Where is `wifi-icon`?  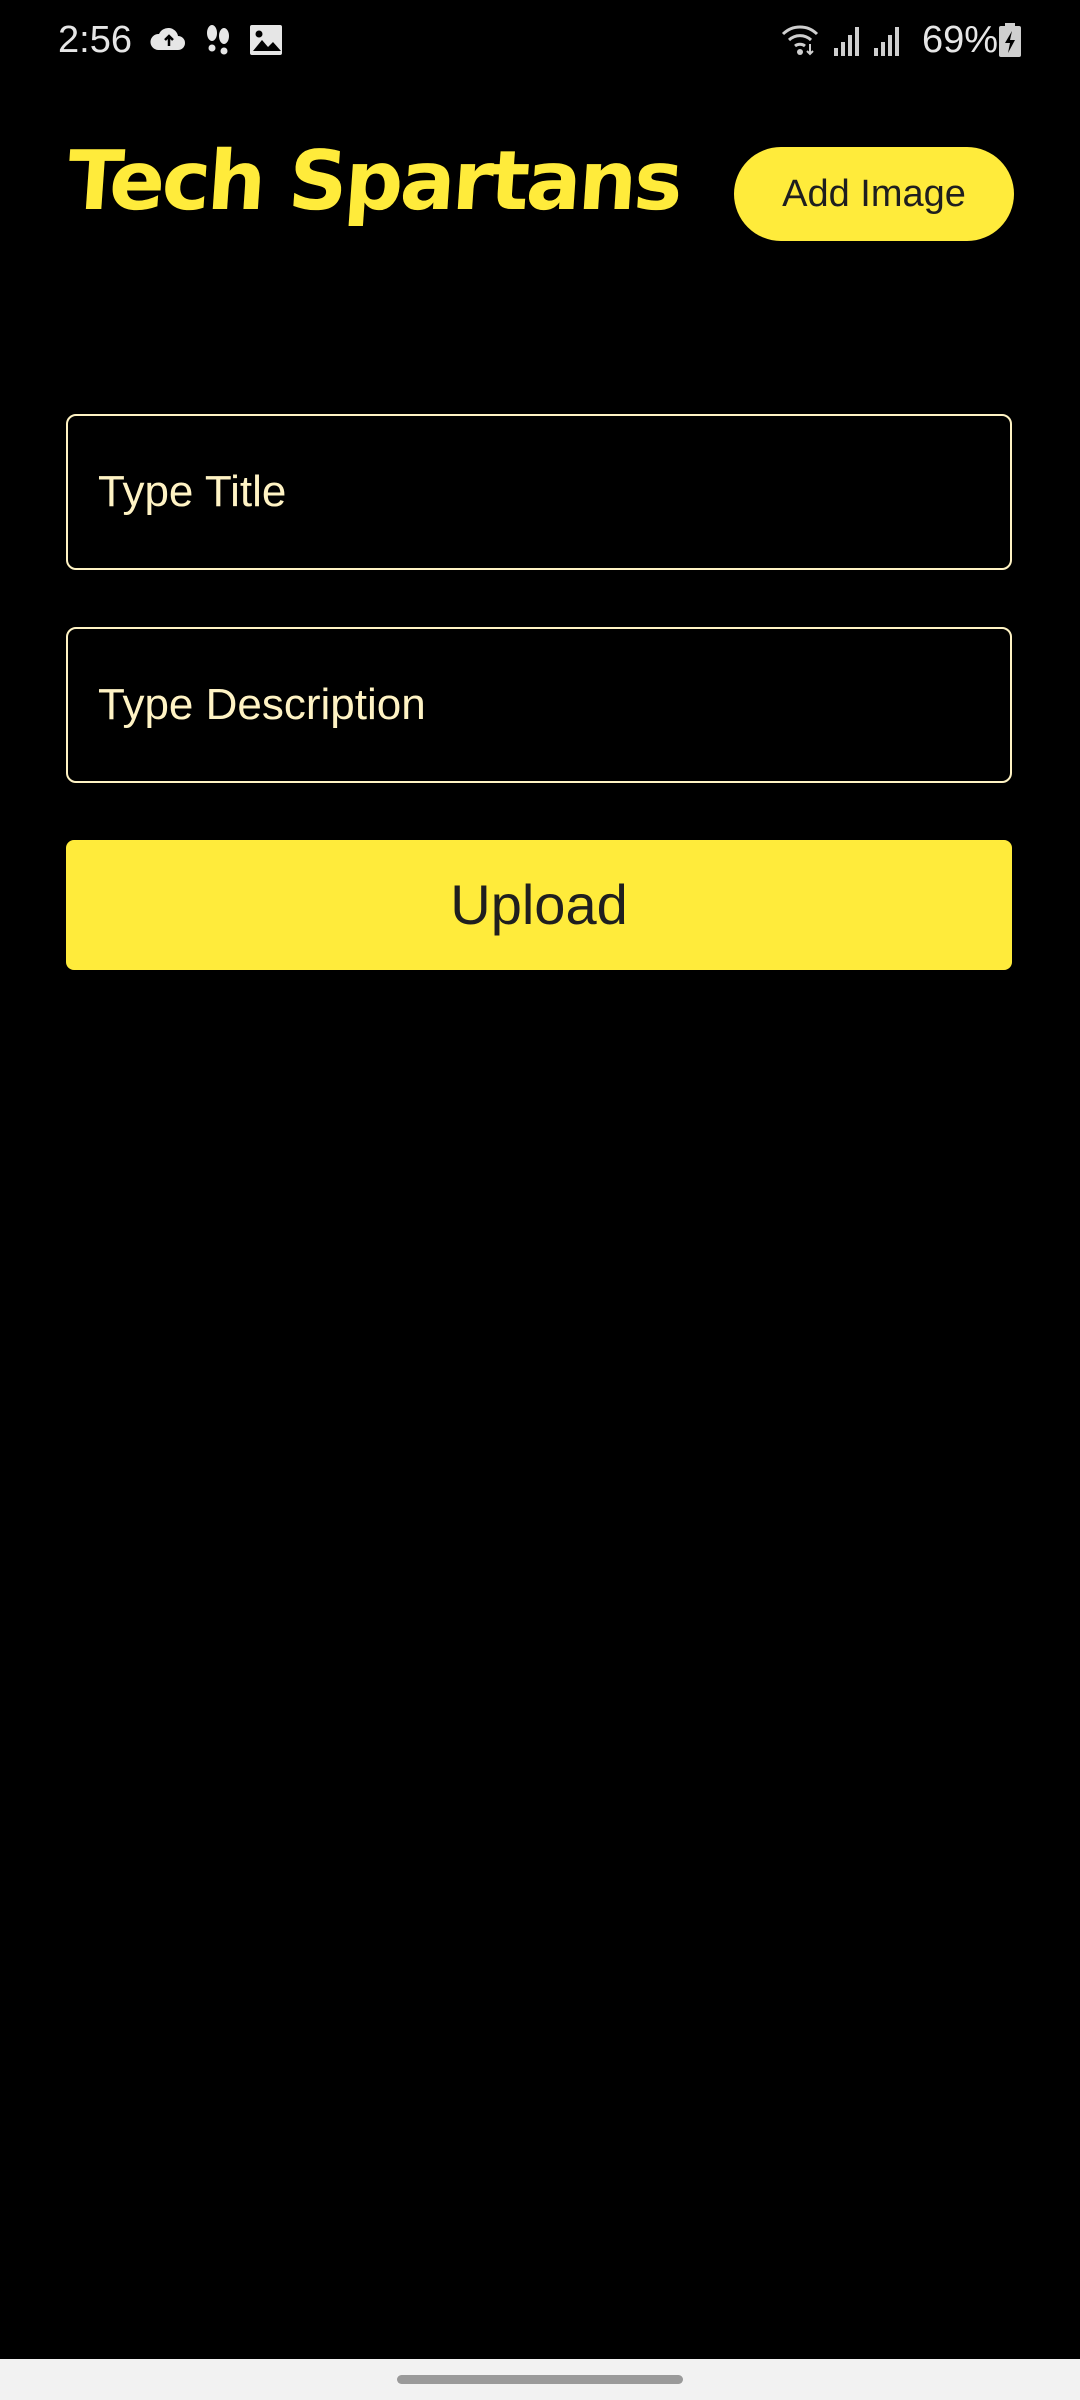
wifi-icon is located at coordinates (800, 40).